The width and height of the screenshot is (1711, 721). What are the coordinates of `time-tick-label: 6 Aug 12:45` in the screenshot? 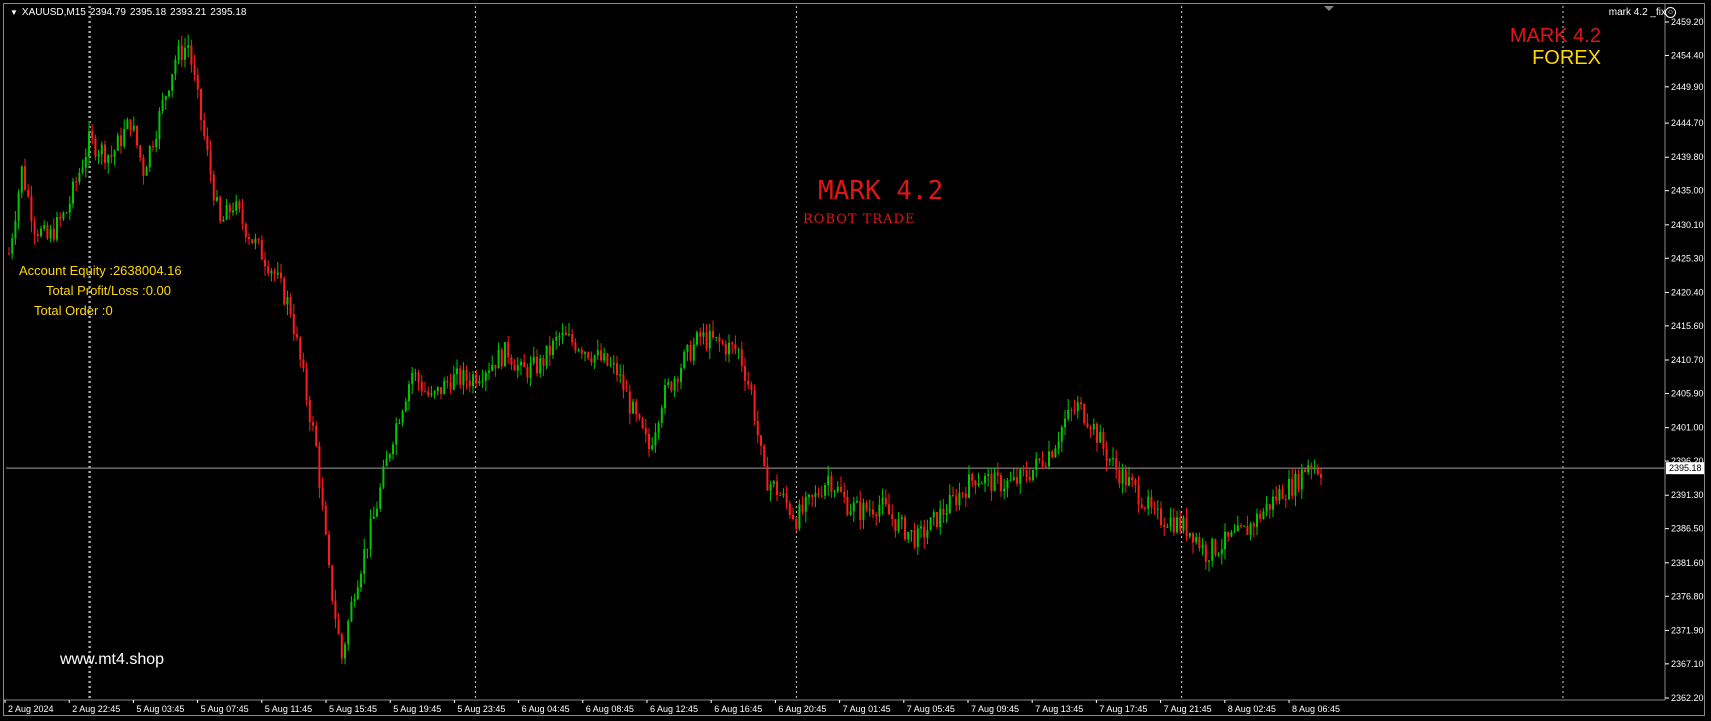 It's located at (674, 709).